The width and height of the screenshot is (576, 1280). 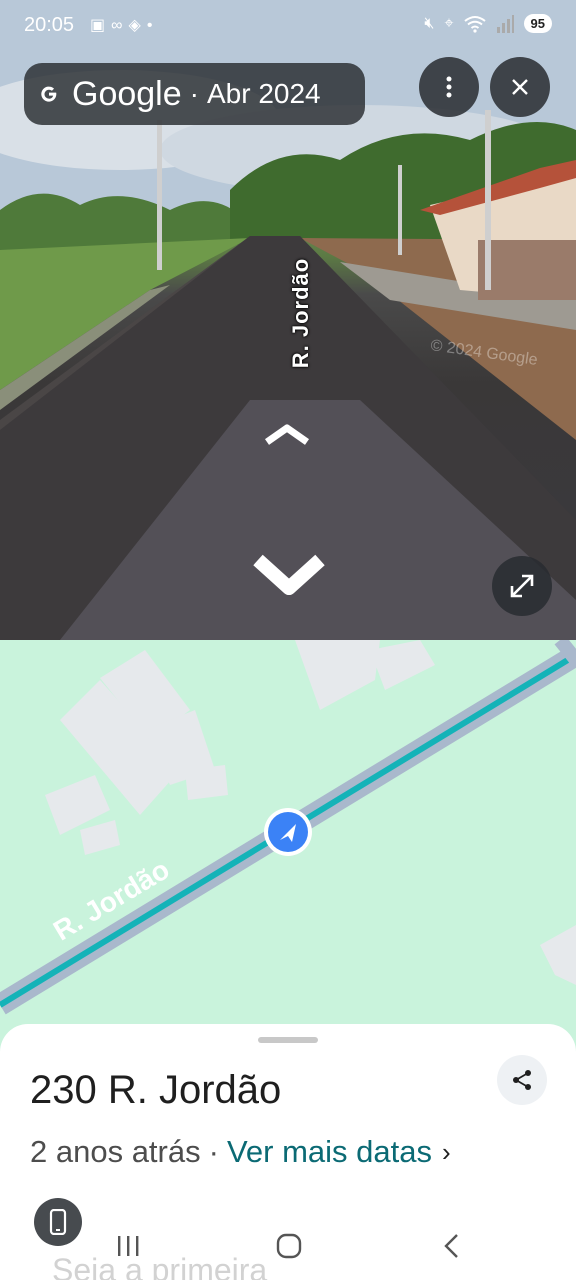 I want to click on move-forward-arrow, so click(x=287, y=435).